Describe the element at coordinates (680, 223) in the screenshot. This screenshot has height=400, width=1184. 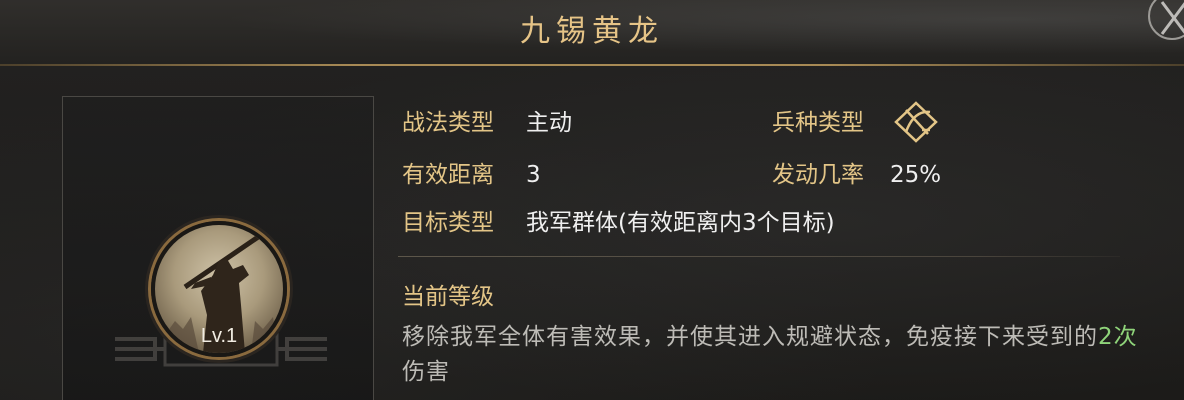
I see `target-type-value: 我军群体(有效距离内3个目标)` at that location.